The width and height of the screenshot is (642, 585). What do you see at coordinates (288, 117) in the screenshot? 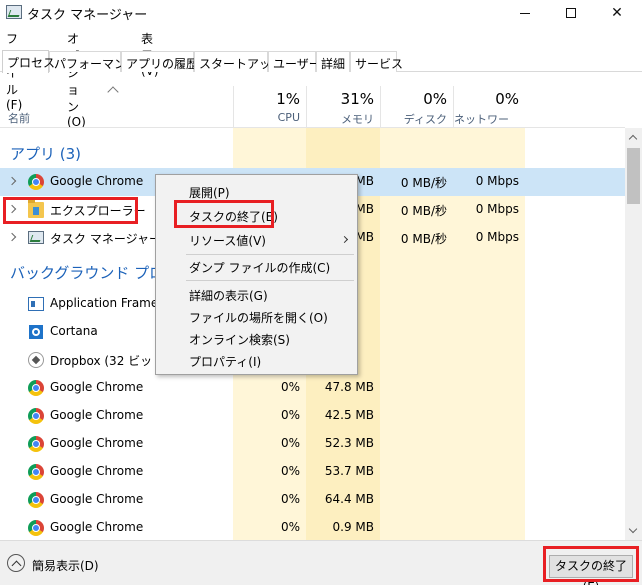
I see `cpu-column-label: CPU` at bounding box center [288, 117].